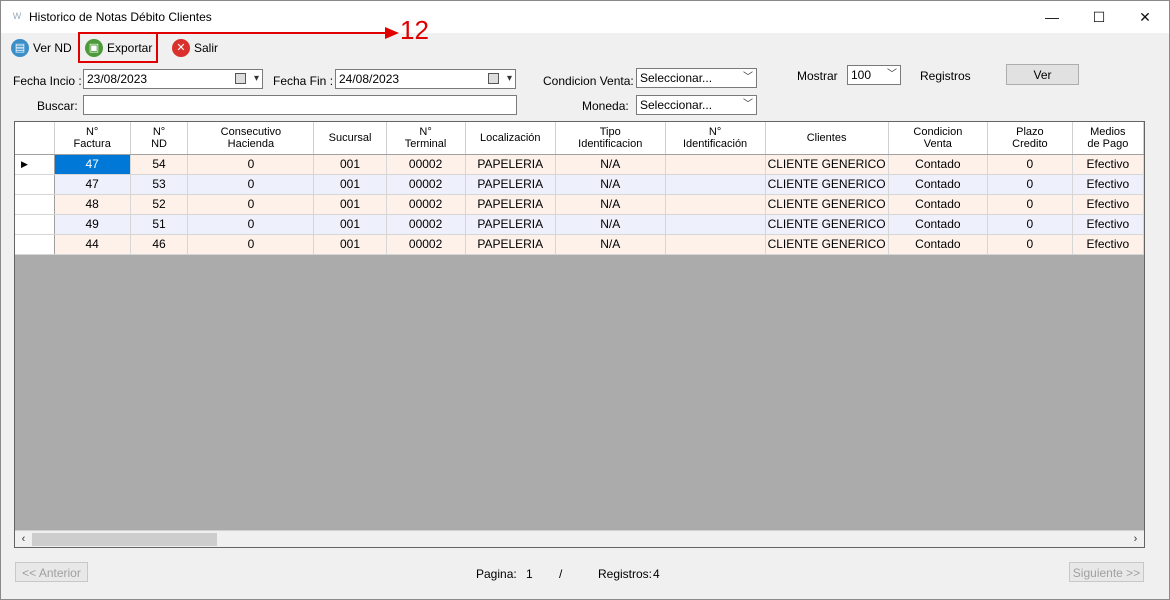 This screenshot has width=1170, height=600. I want to click on fecha-inicio-picker: 23/08/2023 ▾, so click(173, 79).